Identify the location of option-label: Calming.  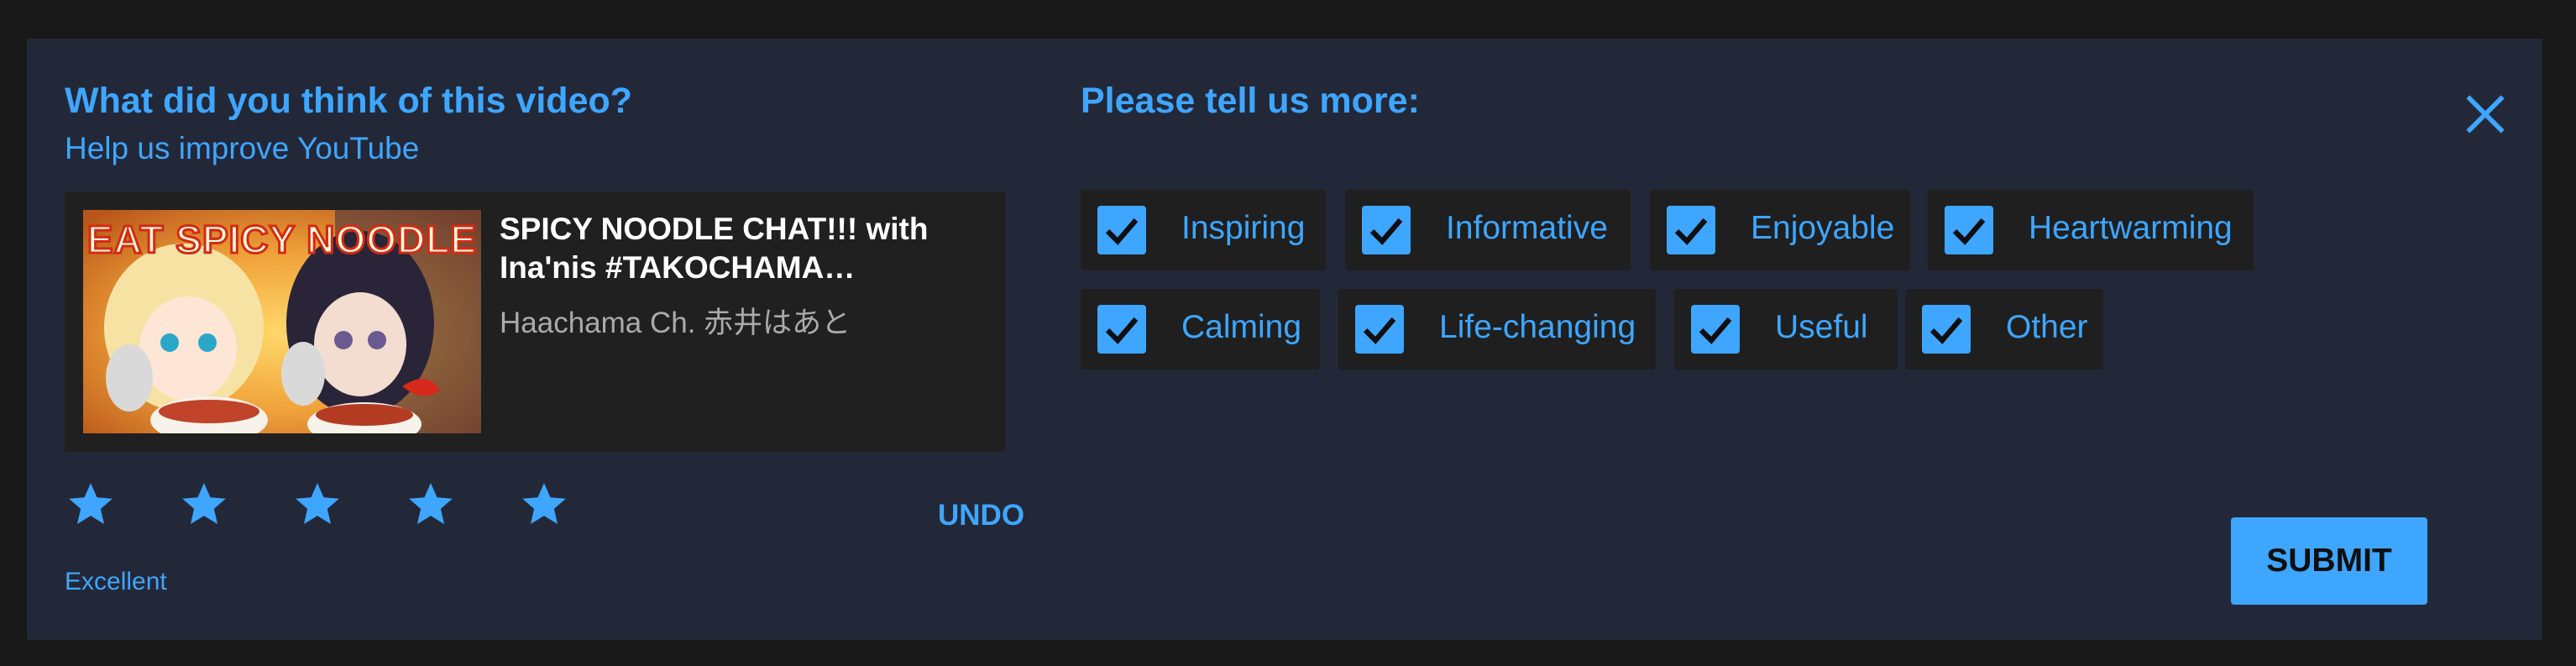
(1241, 327).